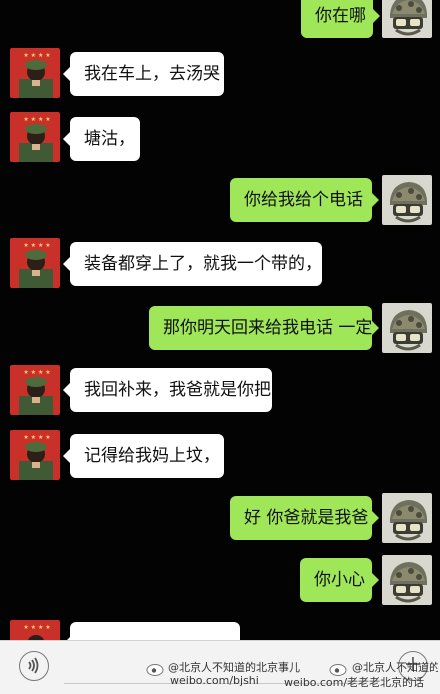  What do you see at coordinates (339, 580) in the screenshot?
I see `message-bubble-sent: 你小心` at bounding box center [339, 580].